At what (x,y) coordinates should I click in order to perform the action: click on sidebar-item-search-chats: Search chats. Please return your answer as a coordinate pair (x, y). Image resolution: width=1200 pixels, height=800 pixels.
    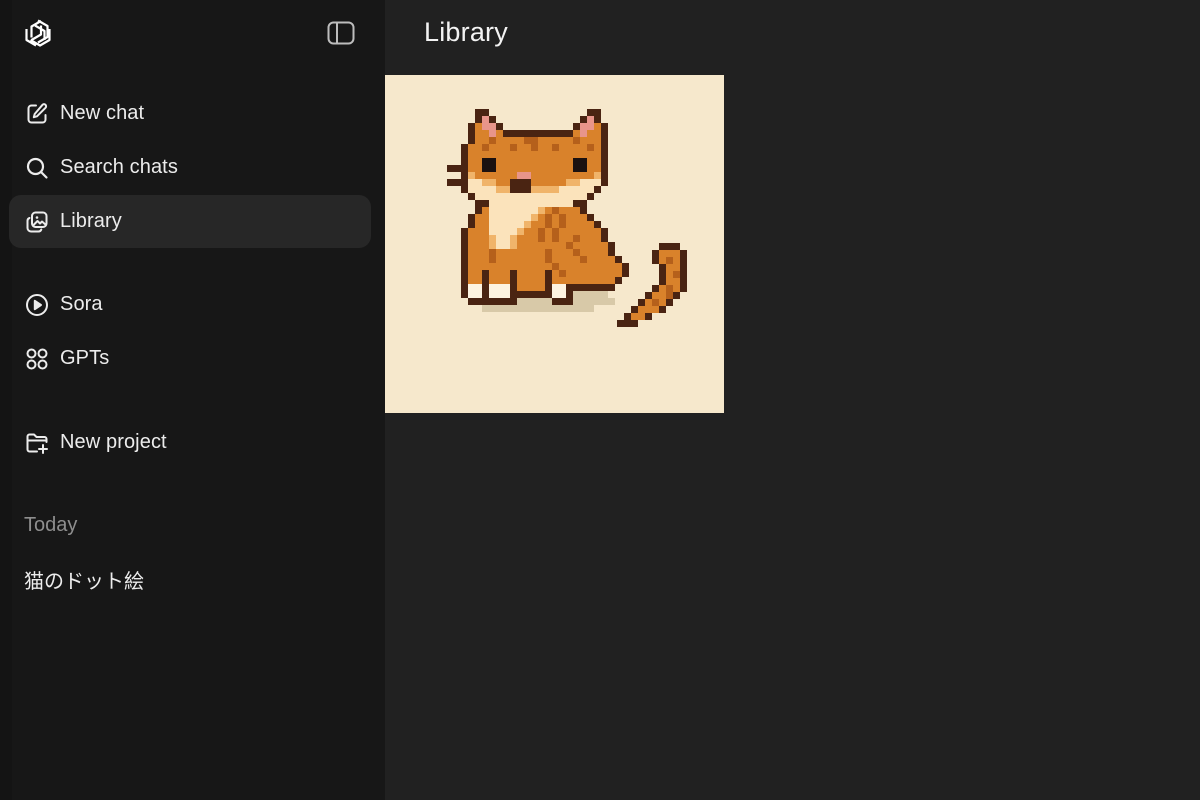
    Looking at the image, I should click on (190, 167).